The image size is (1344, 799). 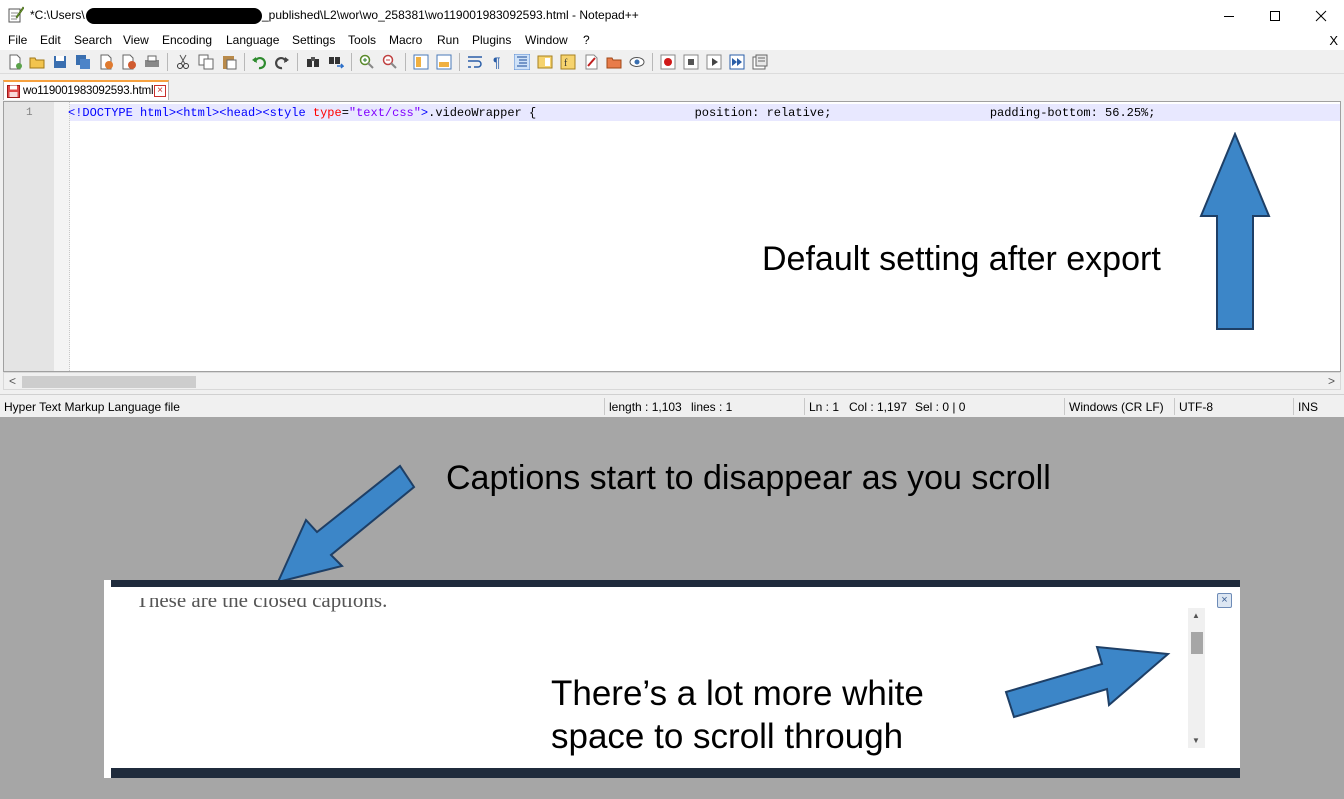 I want to click on open-file-icon, so click(x=37, y=62).